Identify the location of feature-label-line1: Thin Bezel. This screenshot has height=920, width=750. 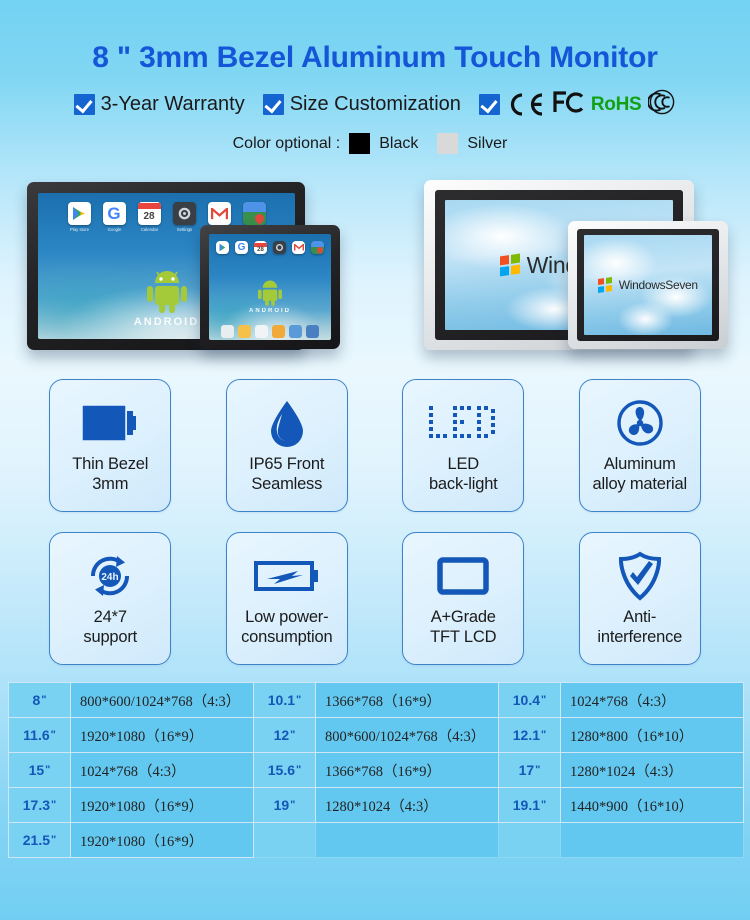
(110, 464).